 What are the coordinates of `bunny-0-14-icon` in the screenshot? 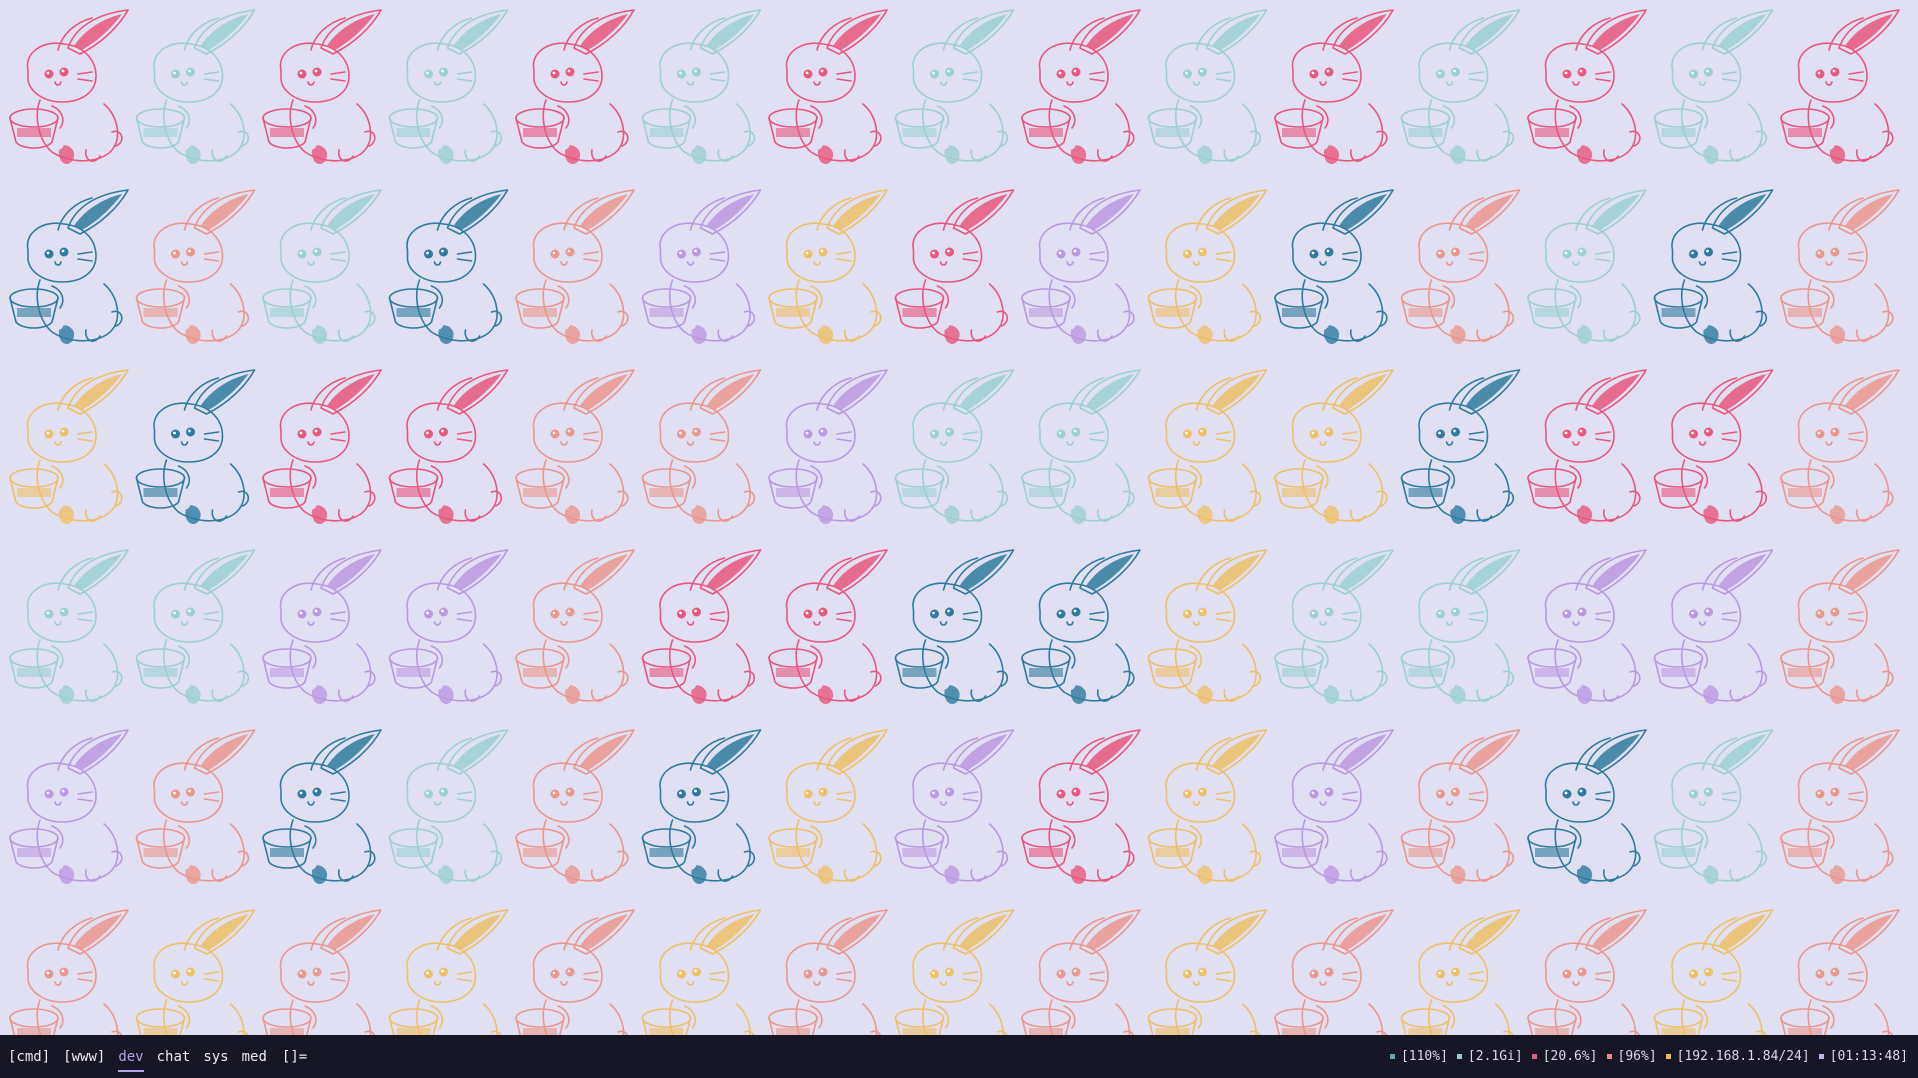 It's located at (1840, 87).